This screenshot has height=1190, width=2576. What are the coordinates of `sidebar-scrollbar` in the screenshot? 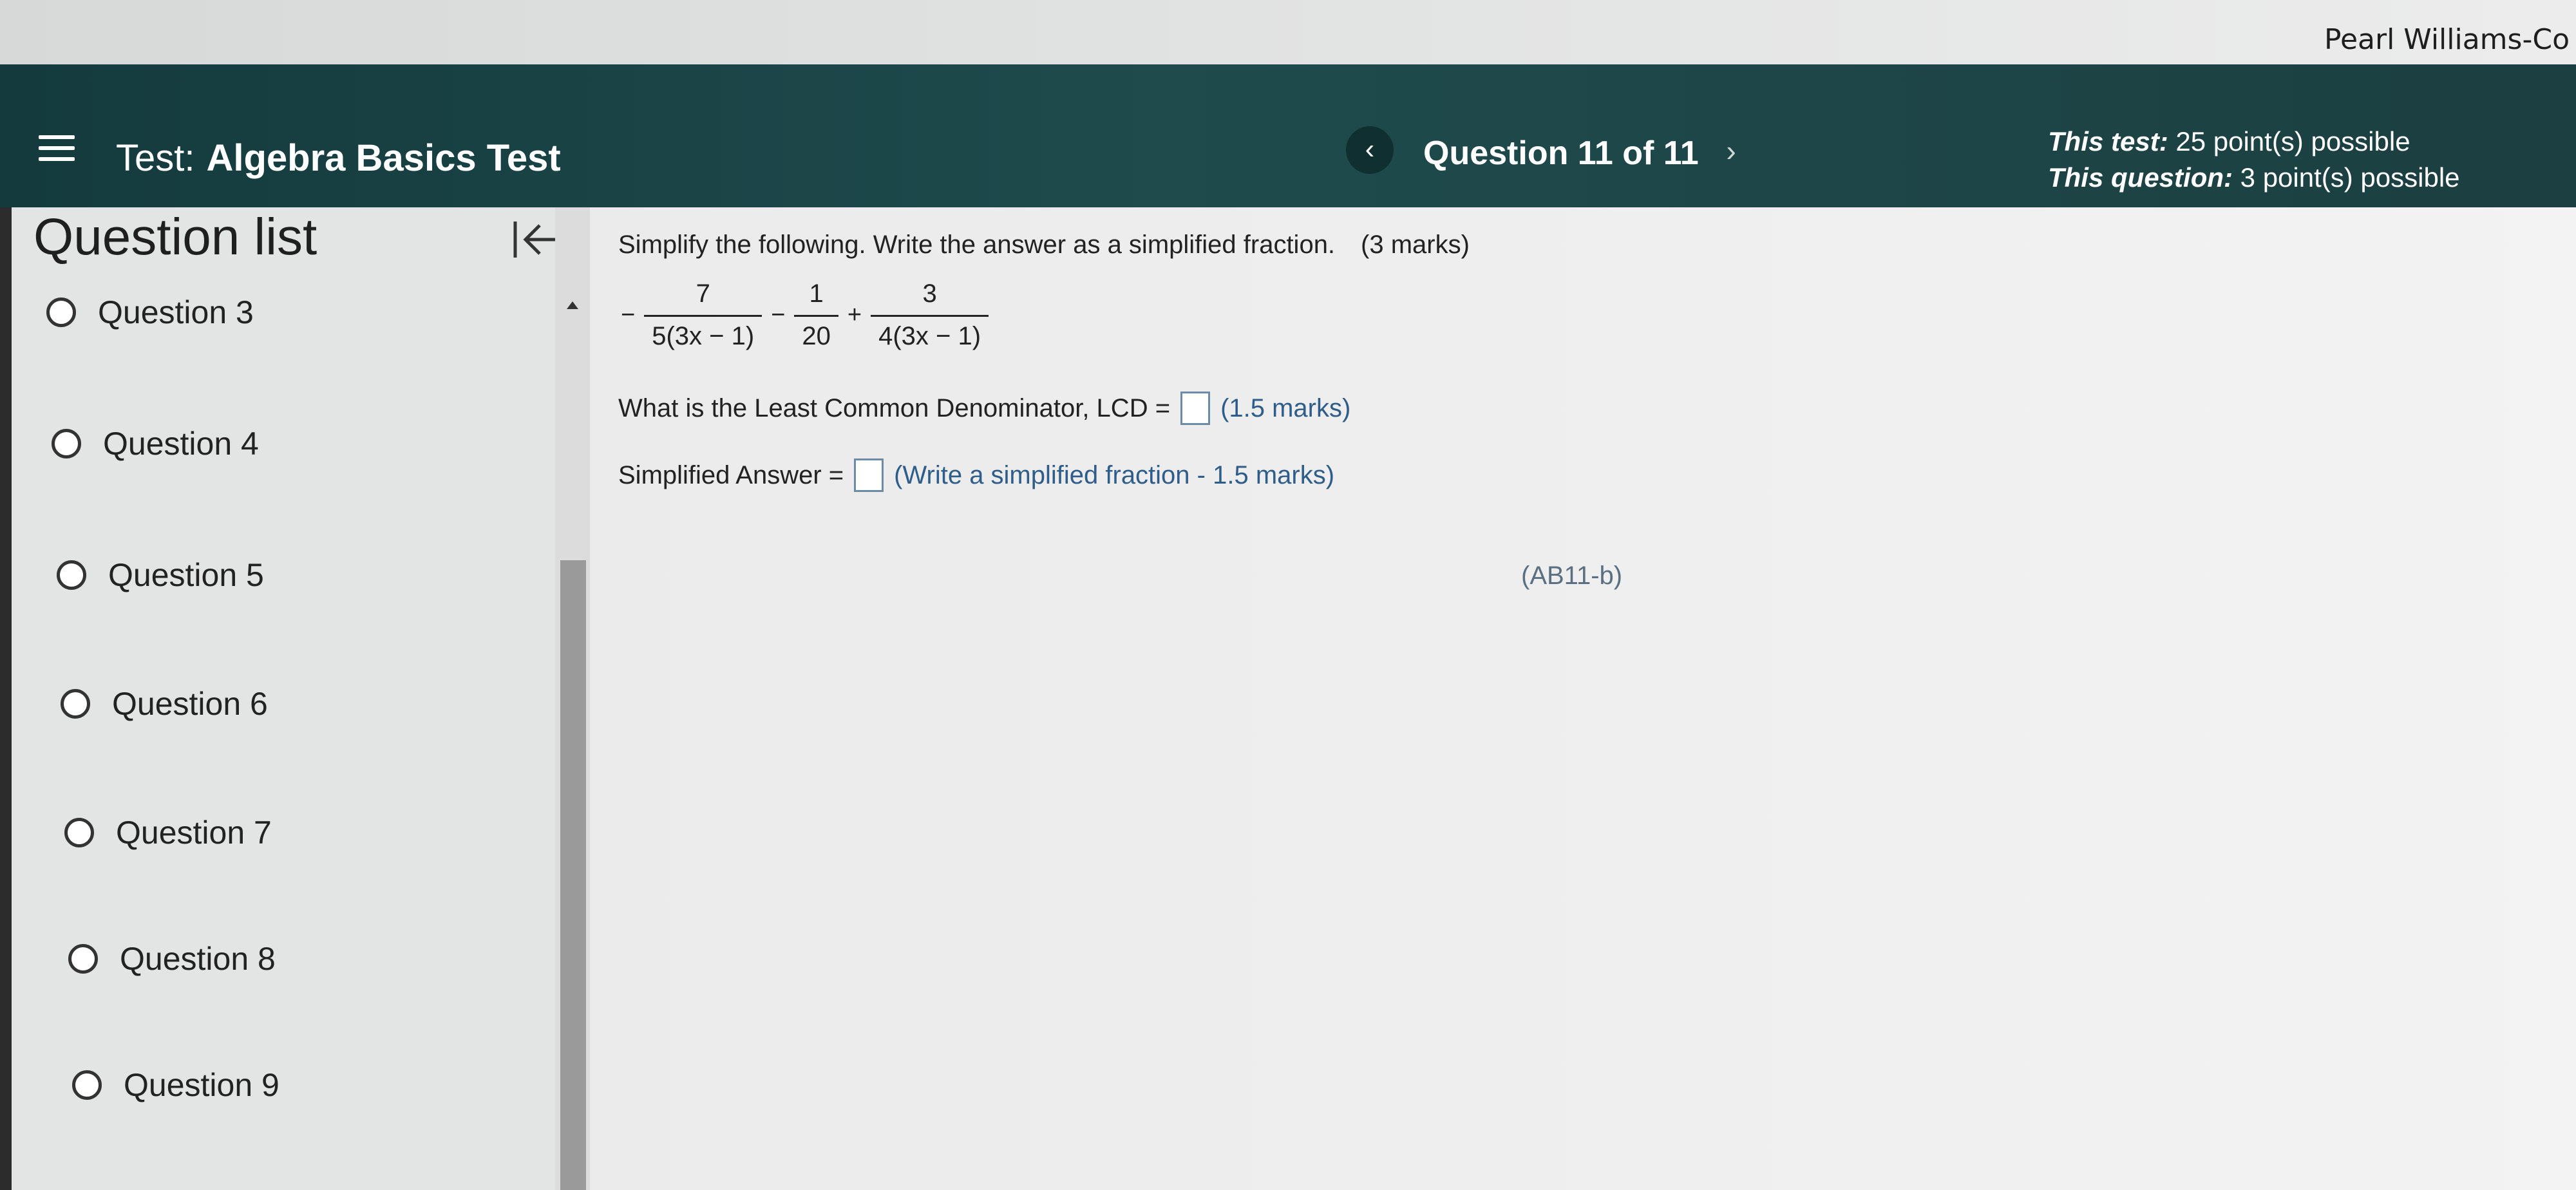 It's located at (572, 698).